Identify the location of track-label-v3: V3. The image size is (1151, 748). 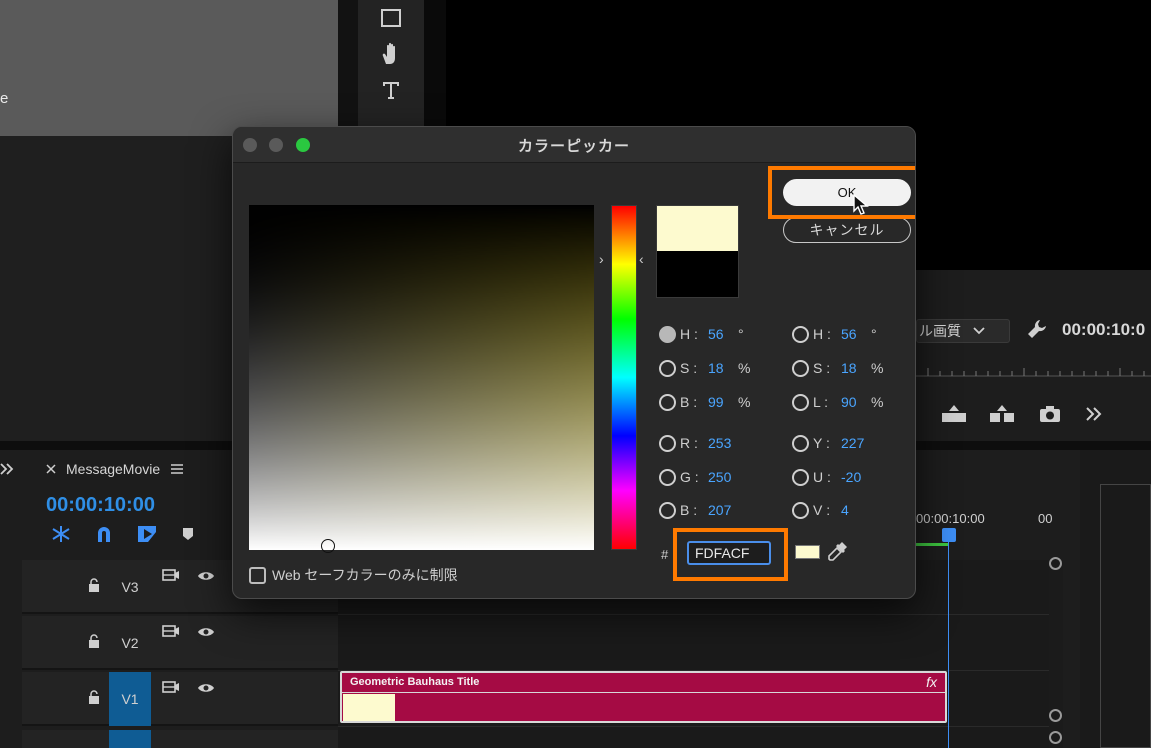
(130, 587).